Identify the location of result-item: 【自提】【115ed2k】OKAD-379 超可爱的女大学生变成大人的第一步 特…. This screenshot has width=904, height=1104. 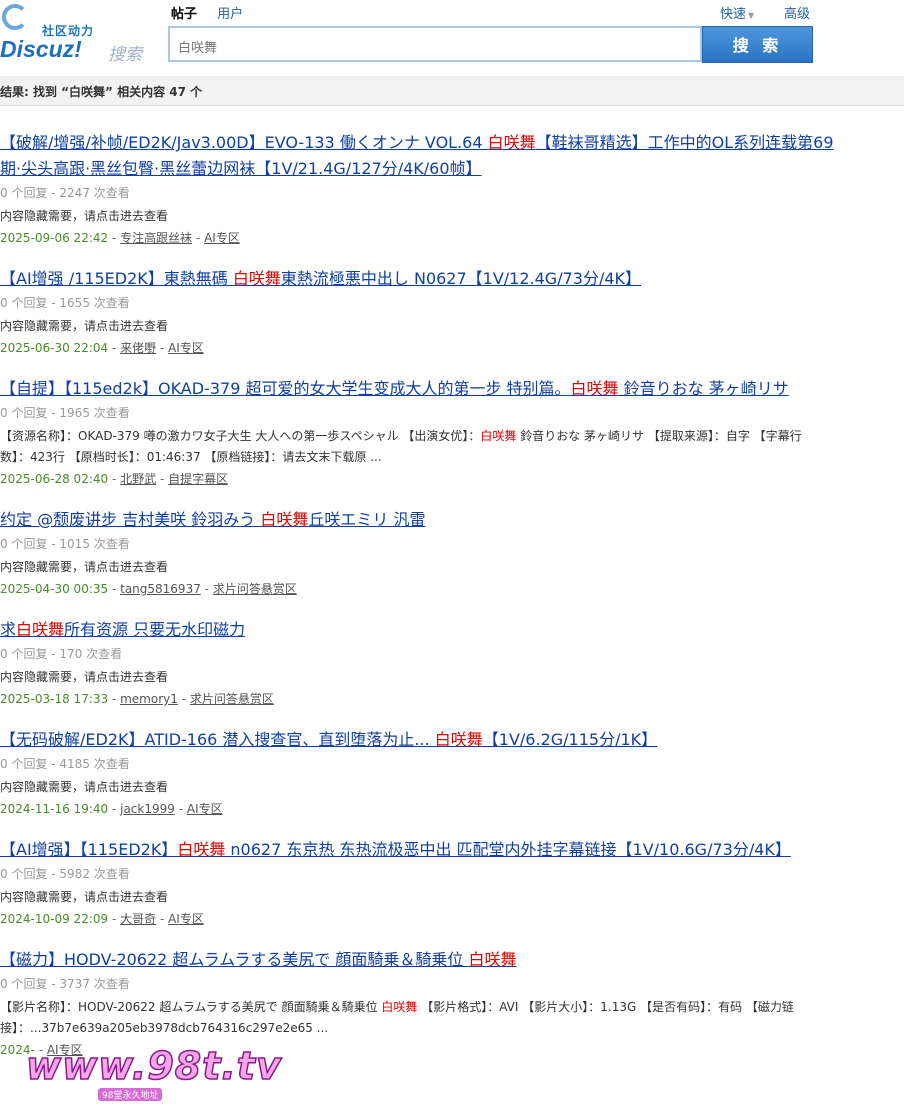
(452, 431).